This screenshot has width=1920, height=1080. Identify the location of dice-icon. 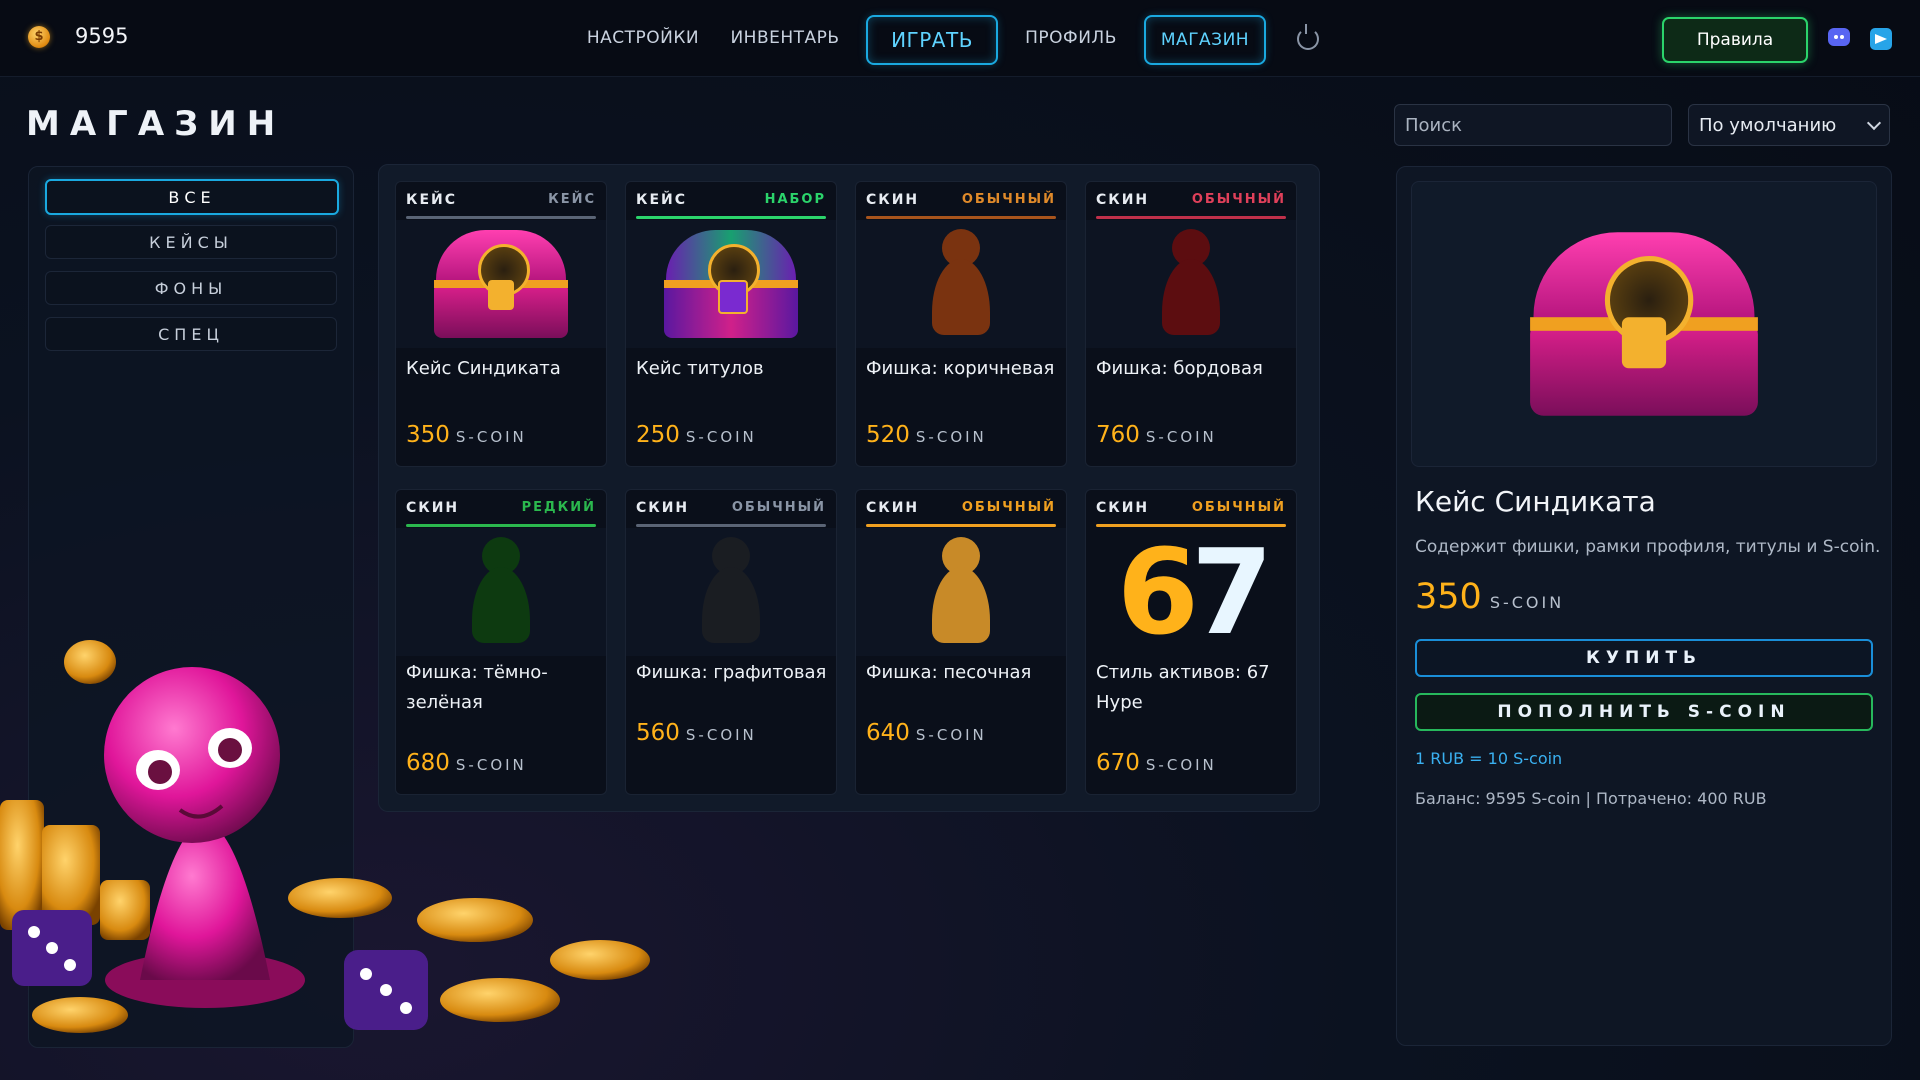
(386, 990).